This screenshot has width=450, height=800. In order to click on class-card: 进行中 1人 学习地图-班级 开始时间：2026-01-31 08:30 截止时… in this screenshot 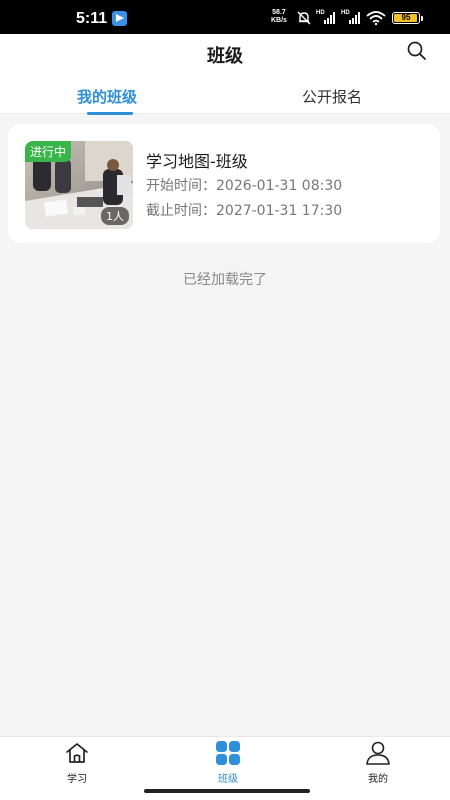, I will do `click(224, 183)`.